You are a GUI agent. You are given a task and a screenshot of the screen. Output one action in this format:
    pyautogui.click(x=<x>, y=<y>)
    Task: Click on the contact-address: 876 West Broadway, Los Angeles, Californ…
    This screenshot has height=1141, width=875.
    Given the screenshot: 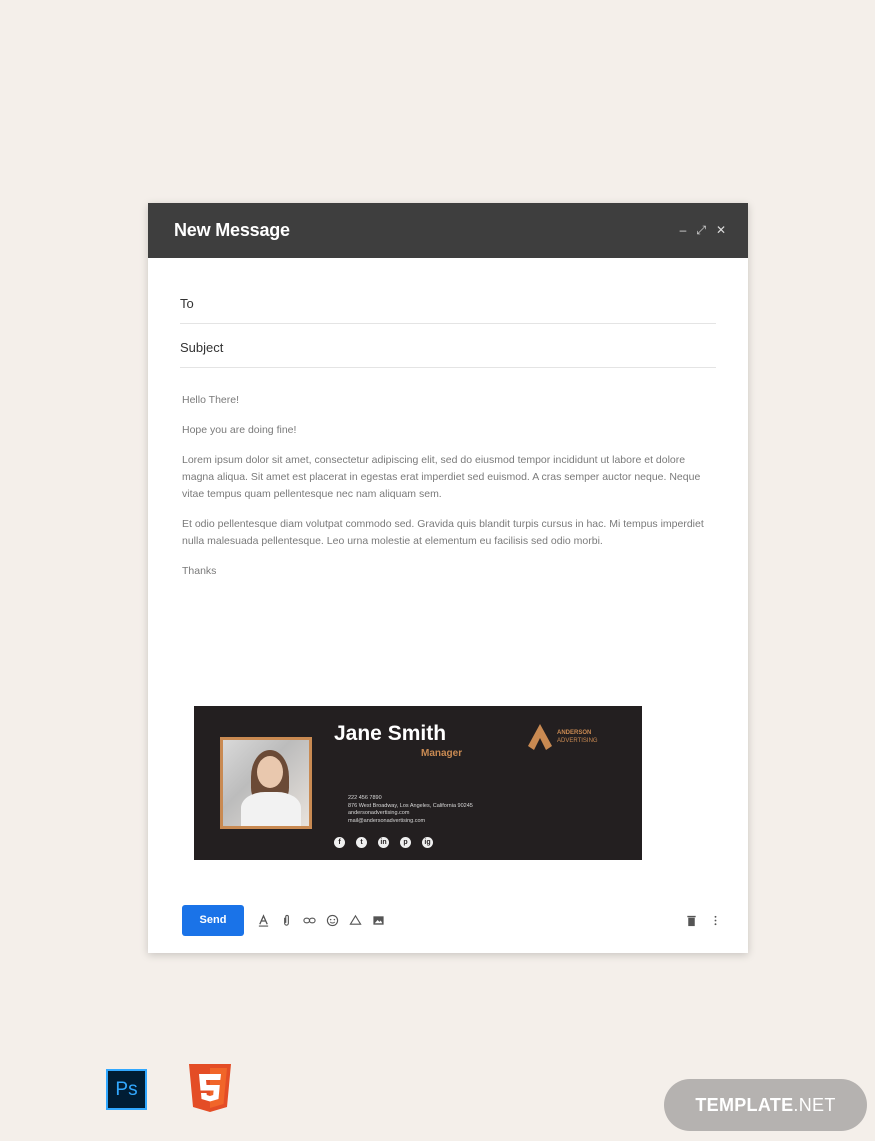 What is the action you would take?
    pyautogui.click(x=410, y=805)
    